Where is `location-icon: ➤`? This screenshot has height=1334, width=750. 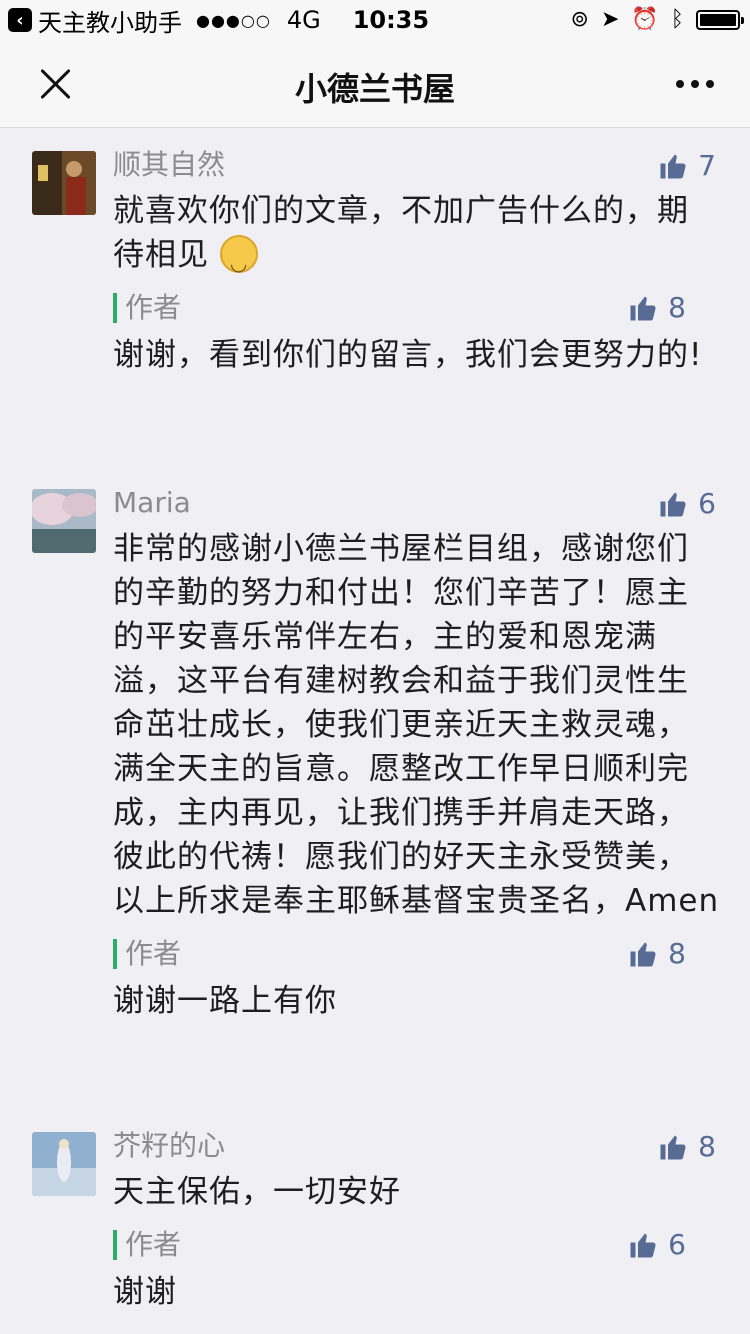 location-icon: ➤ is located at coordinates (610, 19).